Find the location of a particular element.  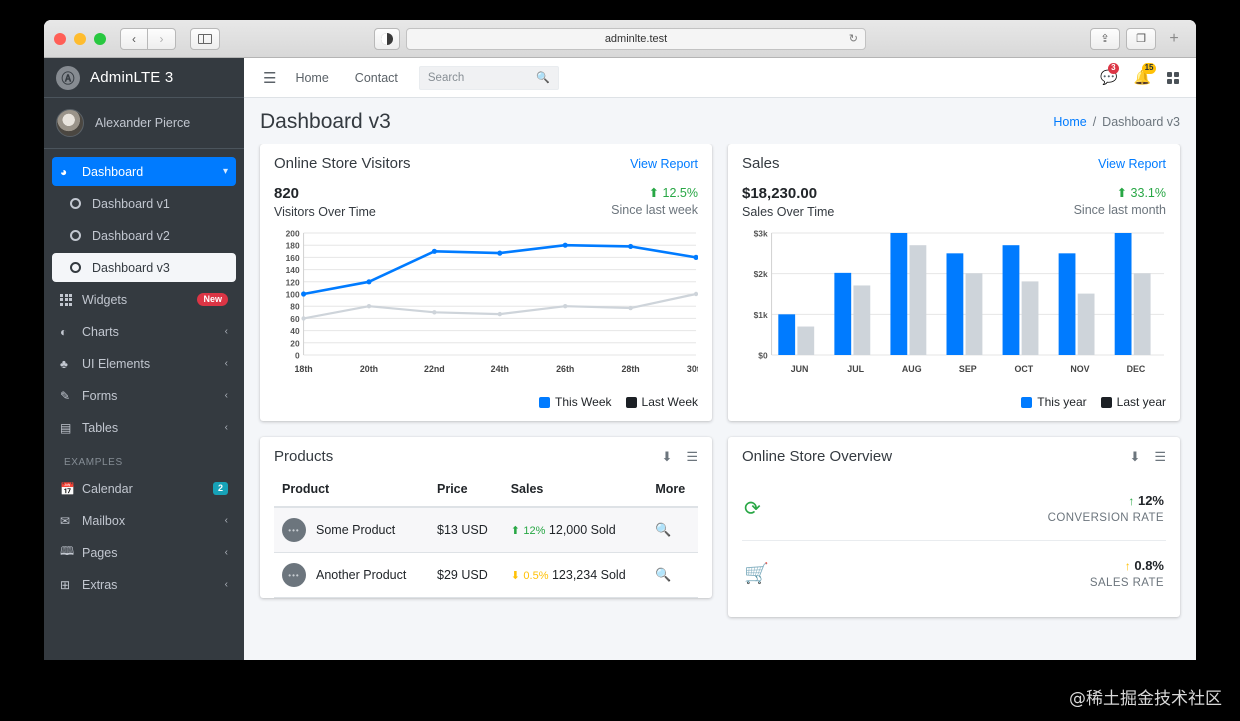

legend-swatch is located at coordinates (1106, 402).